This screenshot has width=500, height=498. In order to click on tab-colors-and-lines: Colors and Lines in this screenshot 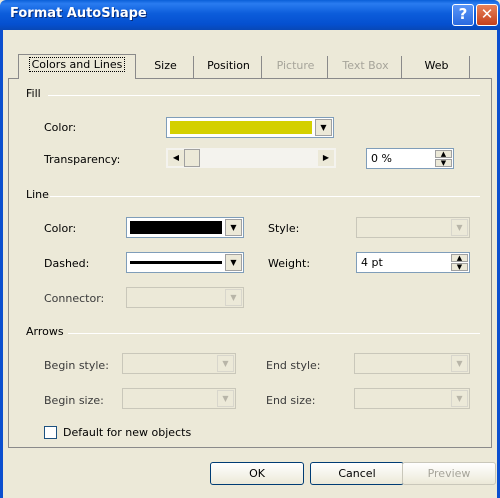, I will do `click(77, 66)`.